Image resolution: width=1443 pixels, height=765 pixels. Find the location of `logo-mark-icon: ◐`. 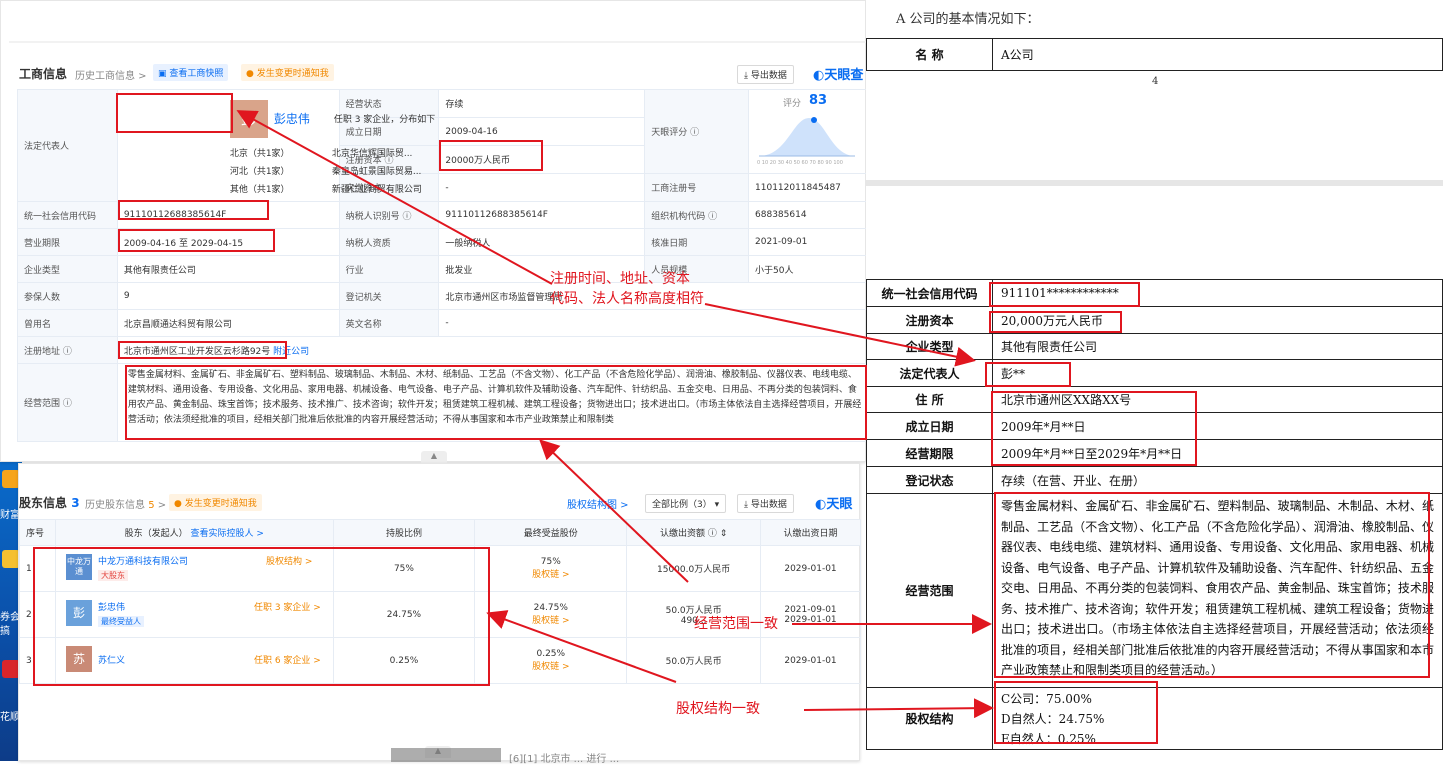

logo-mark-icon: ◐ is located at coordinates (821, 504).